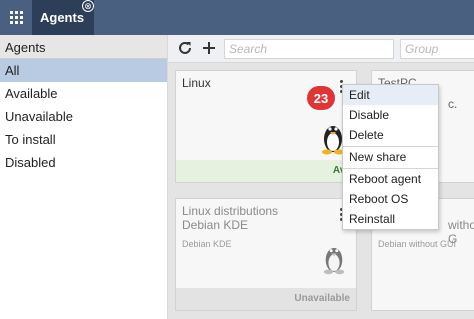  I want to click on sidebar-item-disabled: Disabled, so click(83, 162).